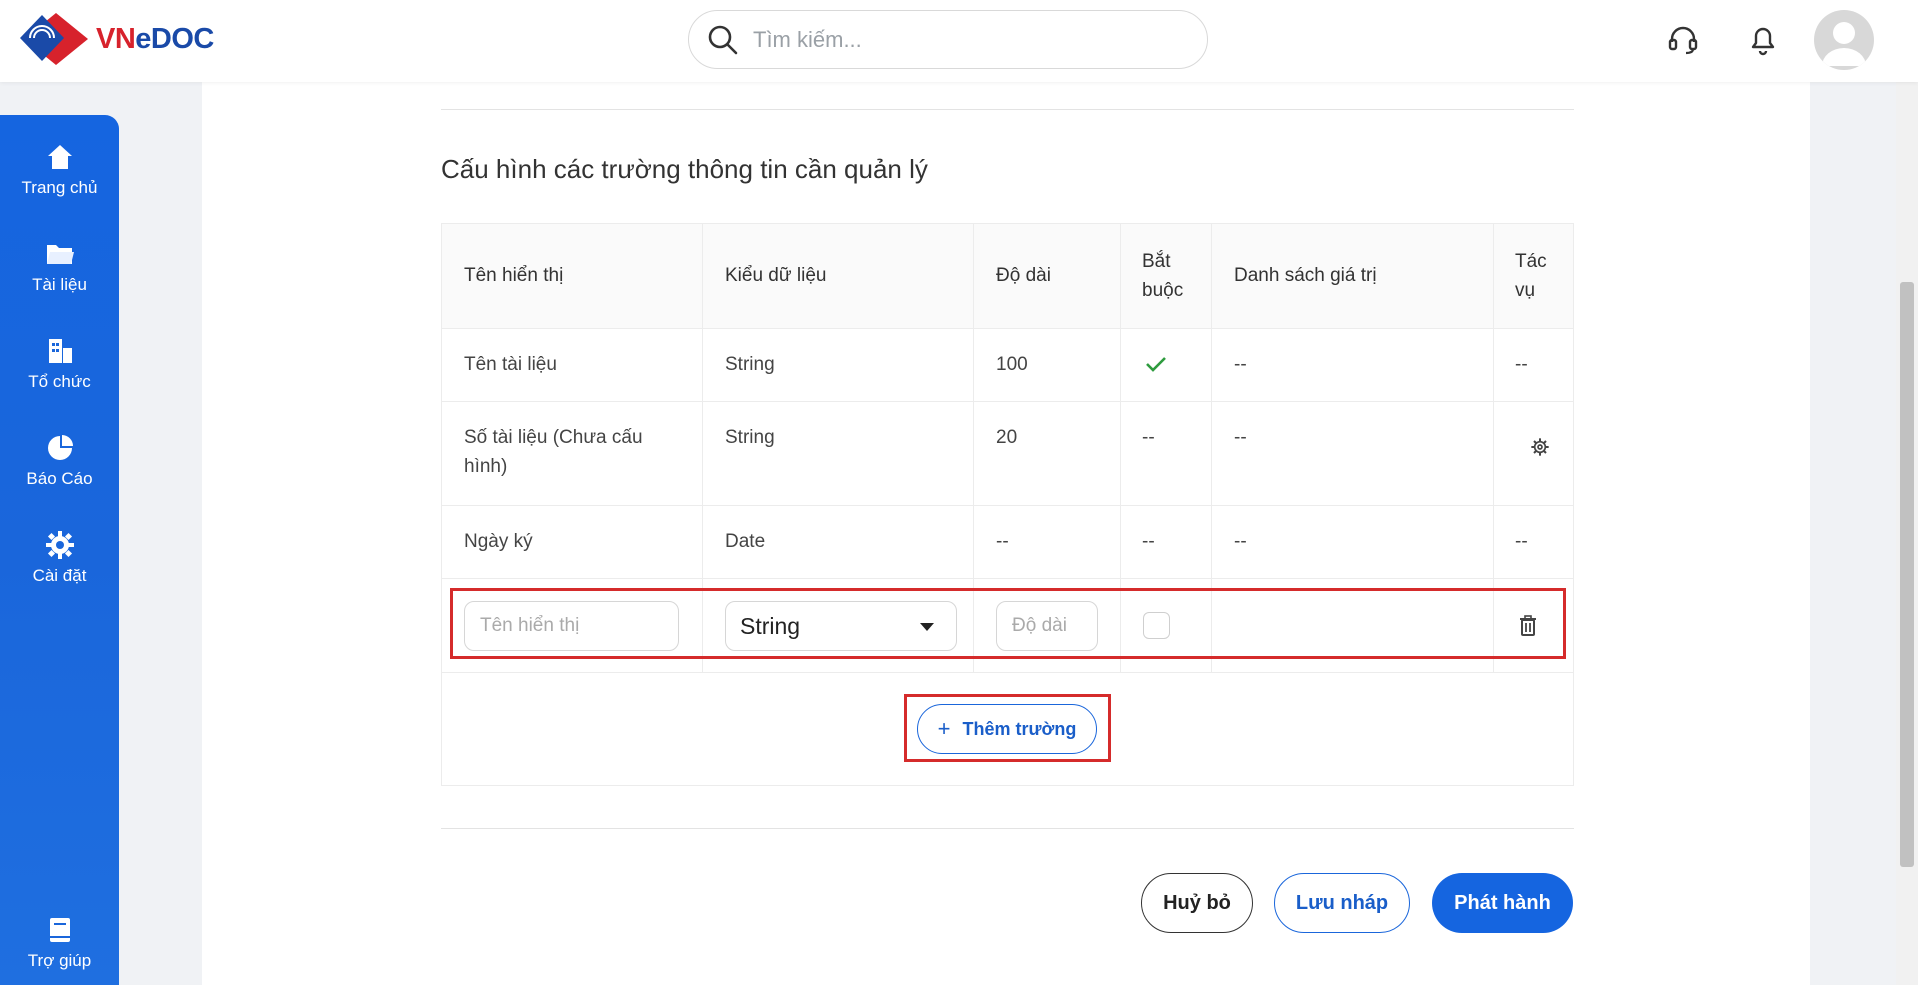  What do you see at coordinates (60, 351) in the screenshot?
I see `building-icon` at bounding box center [60, 351].